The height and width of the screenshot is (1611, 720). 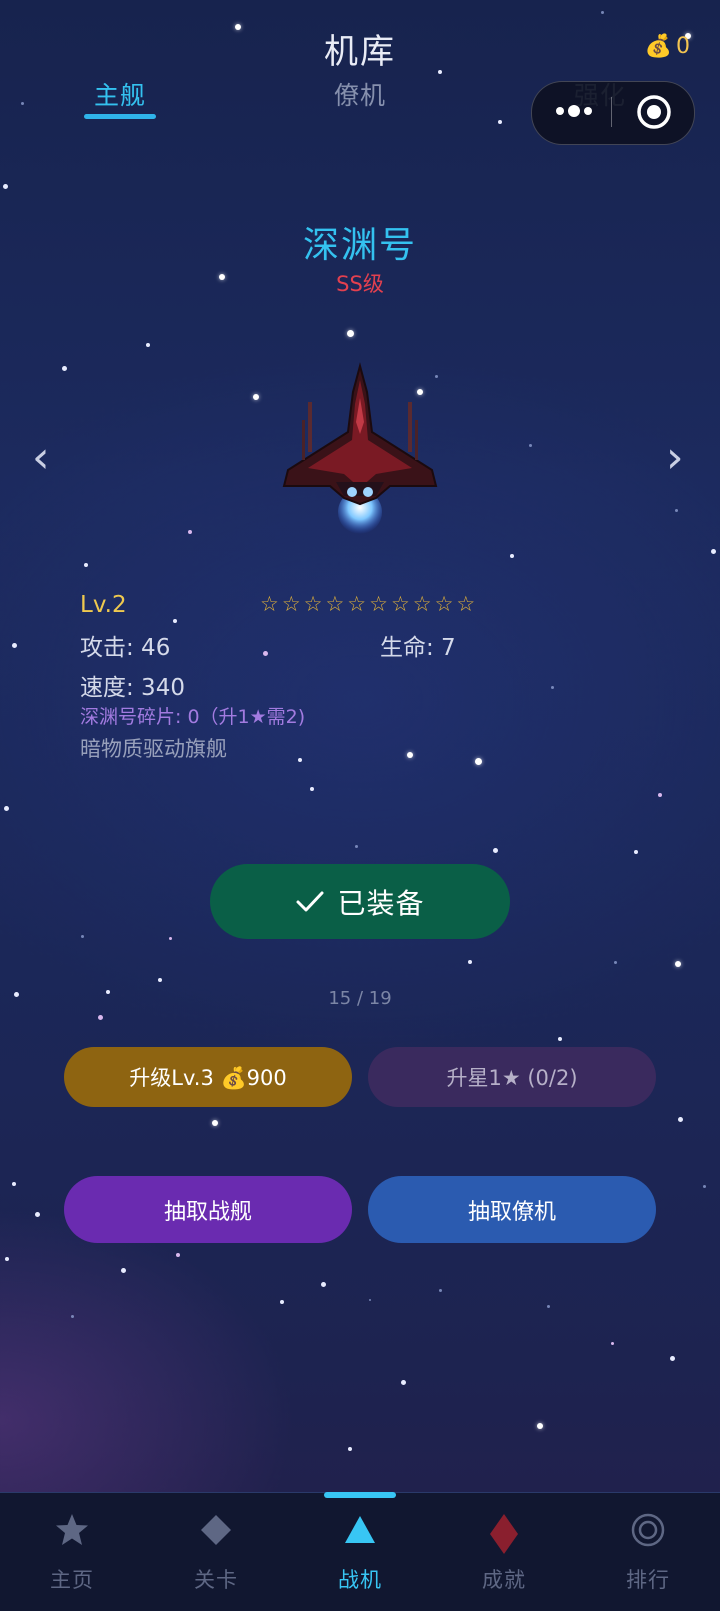 What do you see at coordinates (360, 451) in the screenshot?
I see `ship-image` at bounding box center [360, 451].